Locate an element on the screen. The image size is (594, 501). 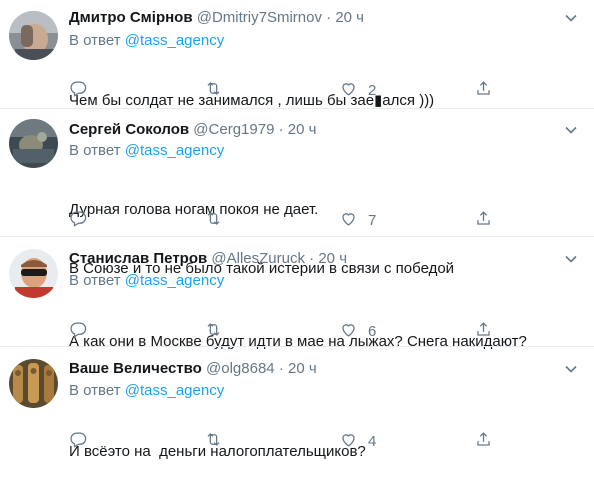
tweet-header: Сергей Соколов @Cerg1979 · 20 ч is located at coordinates (192, 130).